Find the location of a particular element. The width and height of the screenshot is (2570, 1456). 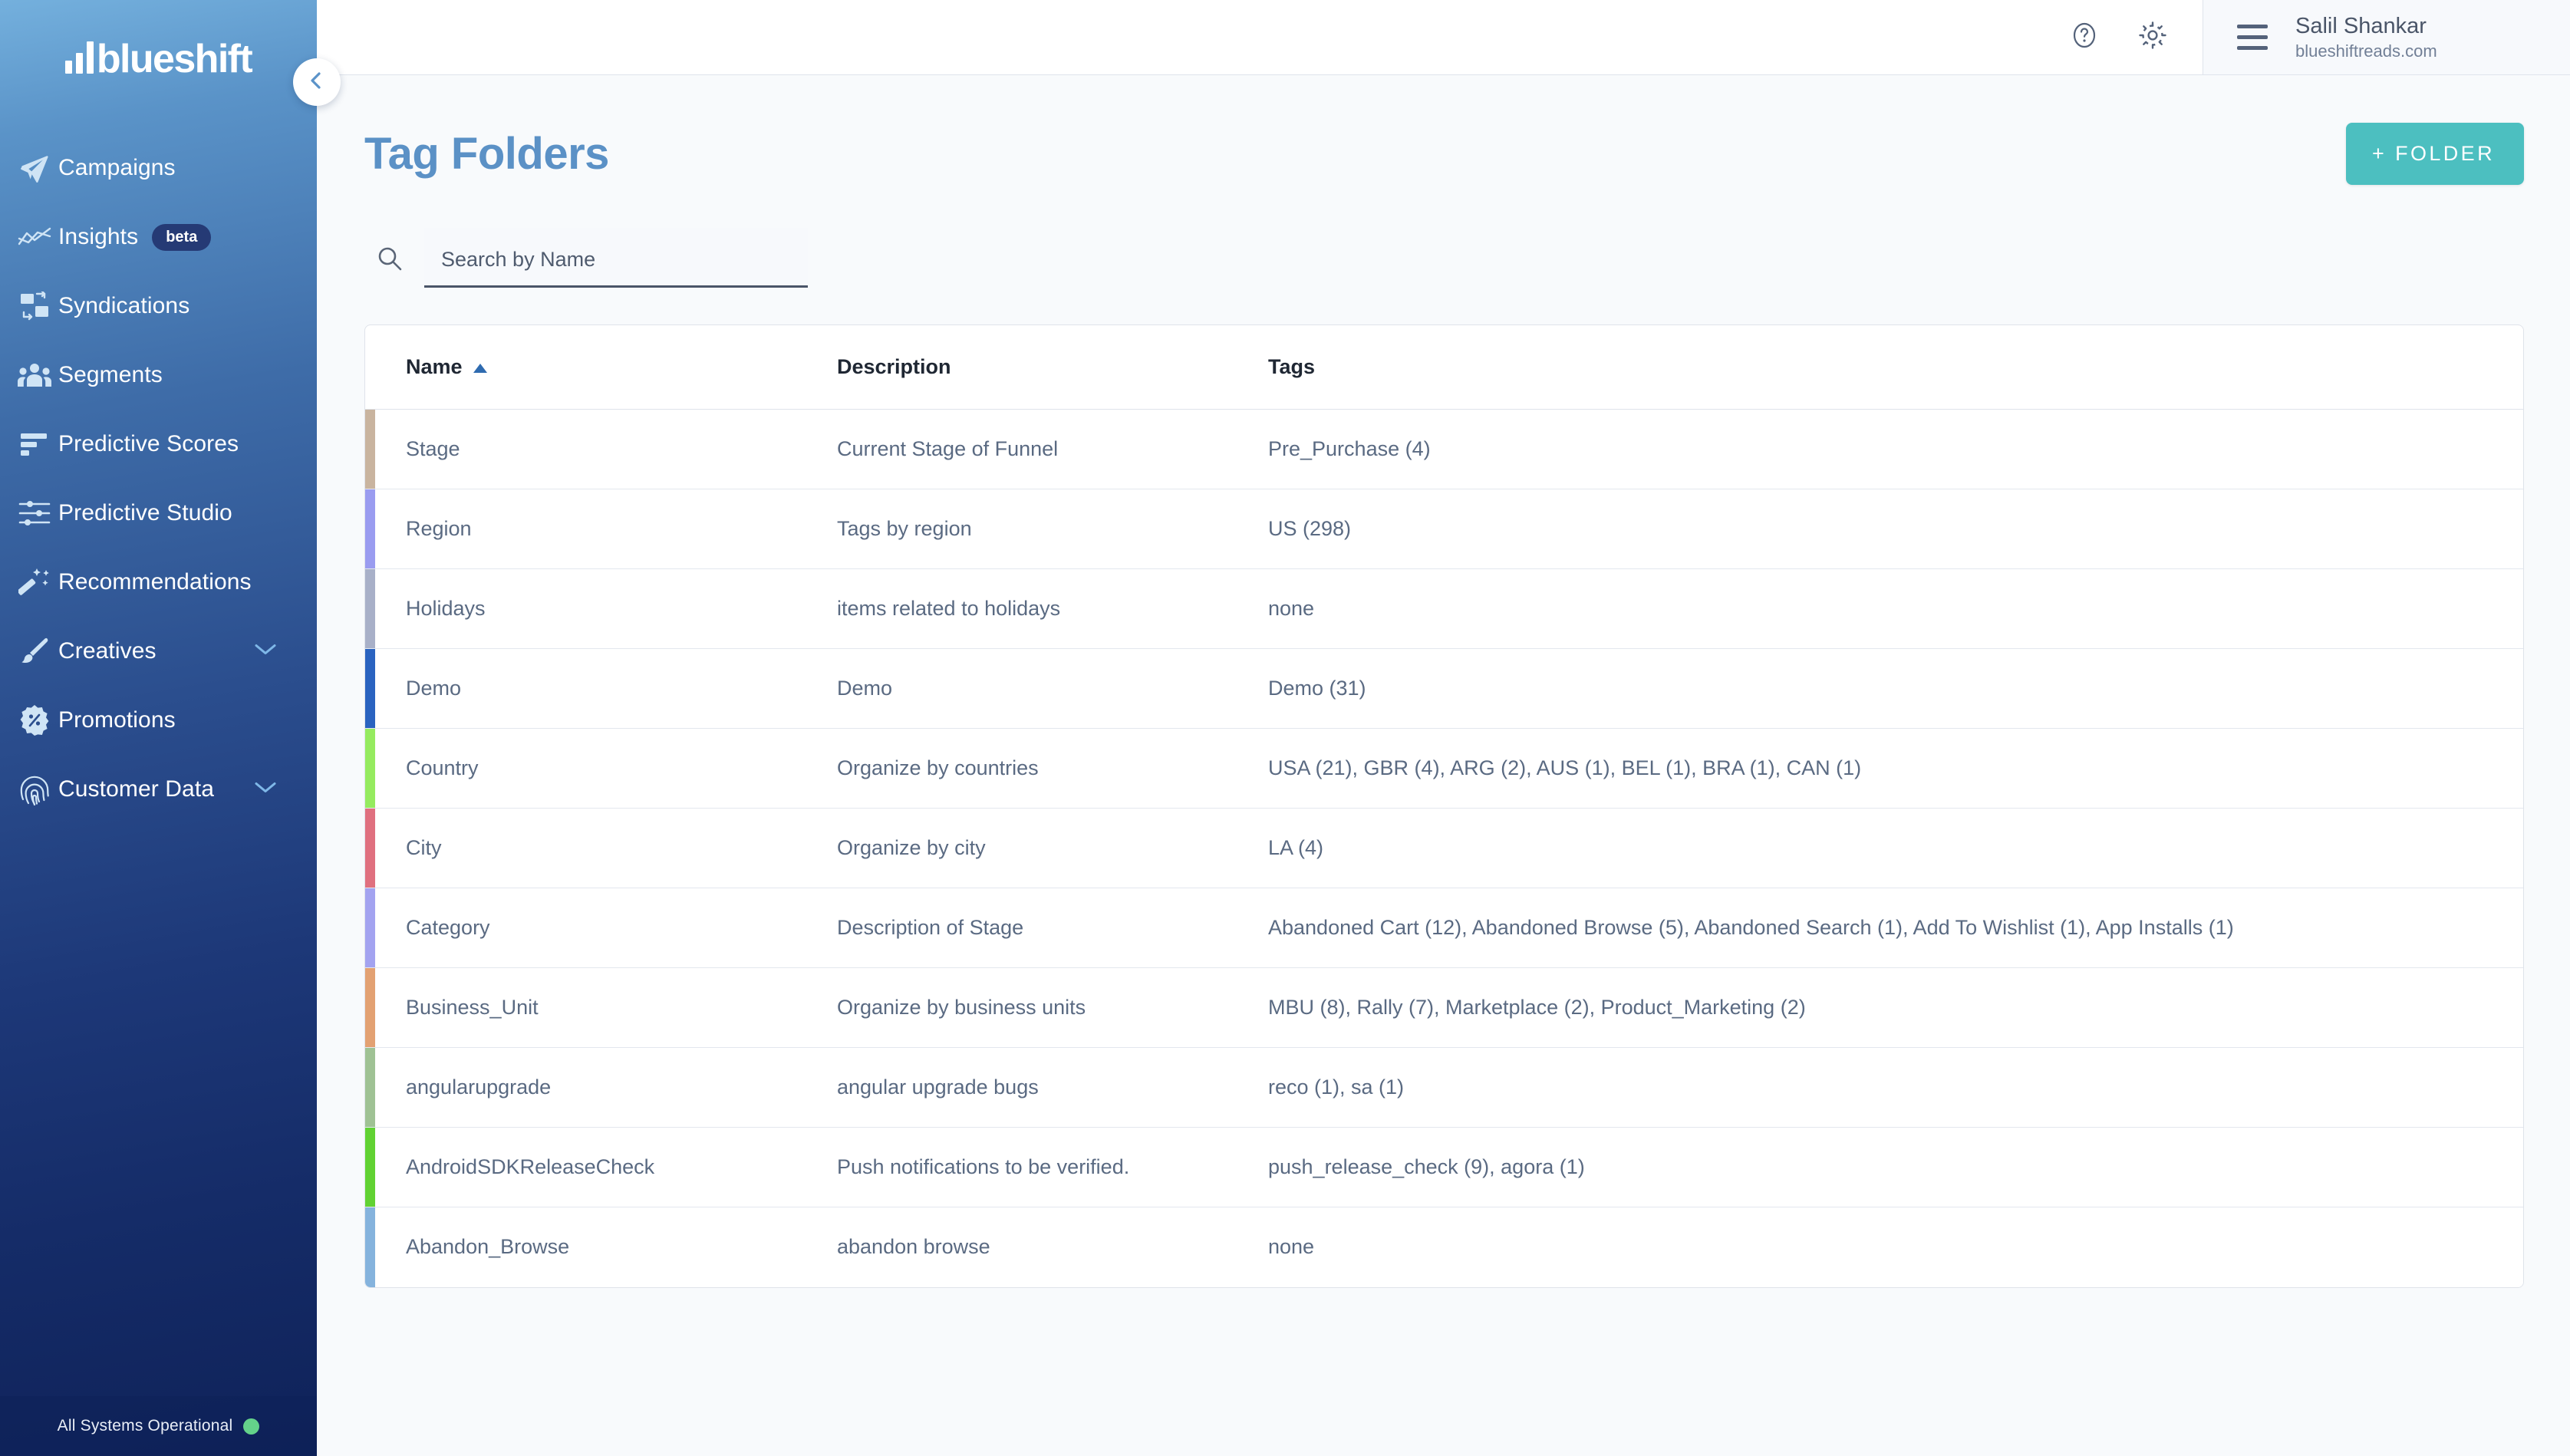

table-row: Demo Demo Demo (31) is located at coordinates (1444, 689).